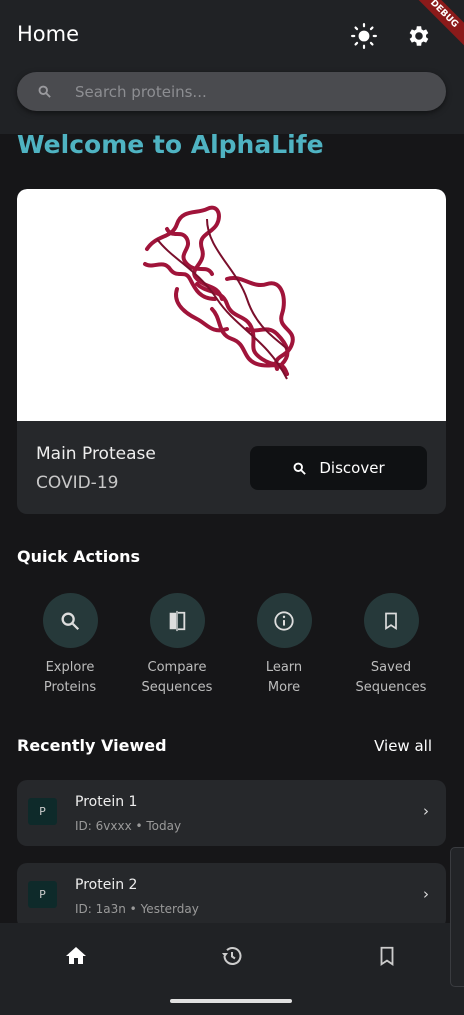  Describe the element at coordinates (391, 621) in the screenshot. I see `bookmark-icon` at that location.